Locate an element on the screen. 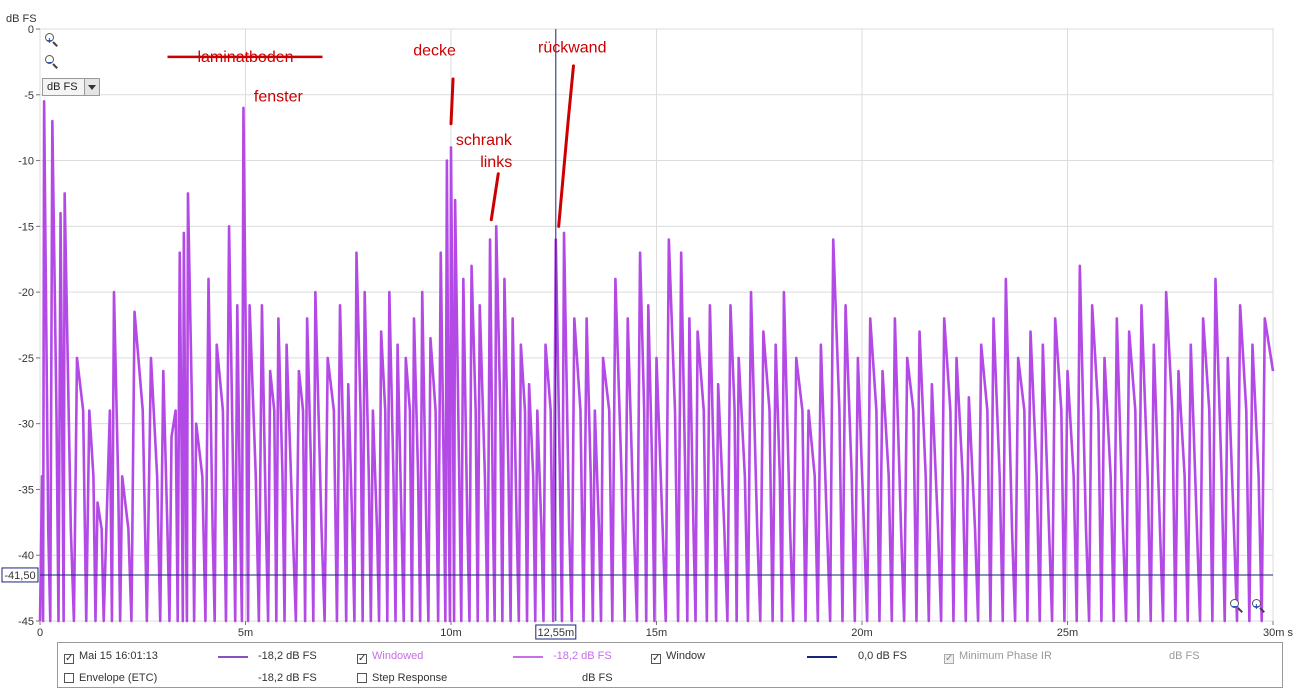 The image size is (1293, 693). y-tick-label: 0 is located at coordinates (31, 30).